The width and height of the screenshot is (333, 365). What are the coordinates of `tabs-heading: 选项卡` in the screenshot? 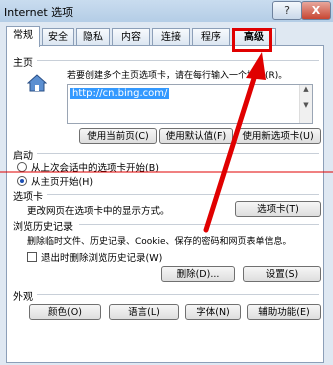 It's located at (28, 197).